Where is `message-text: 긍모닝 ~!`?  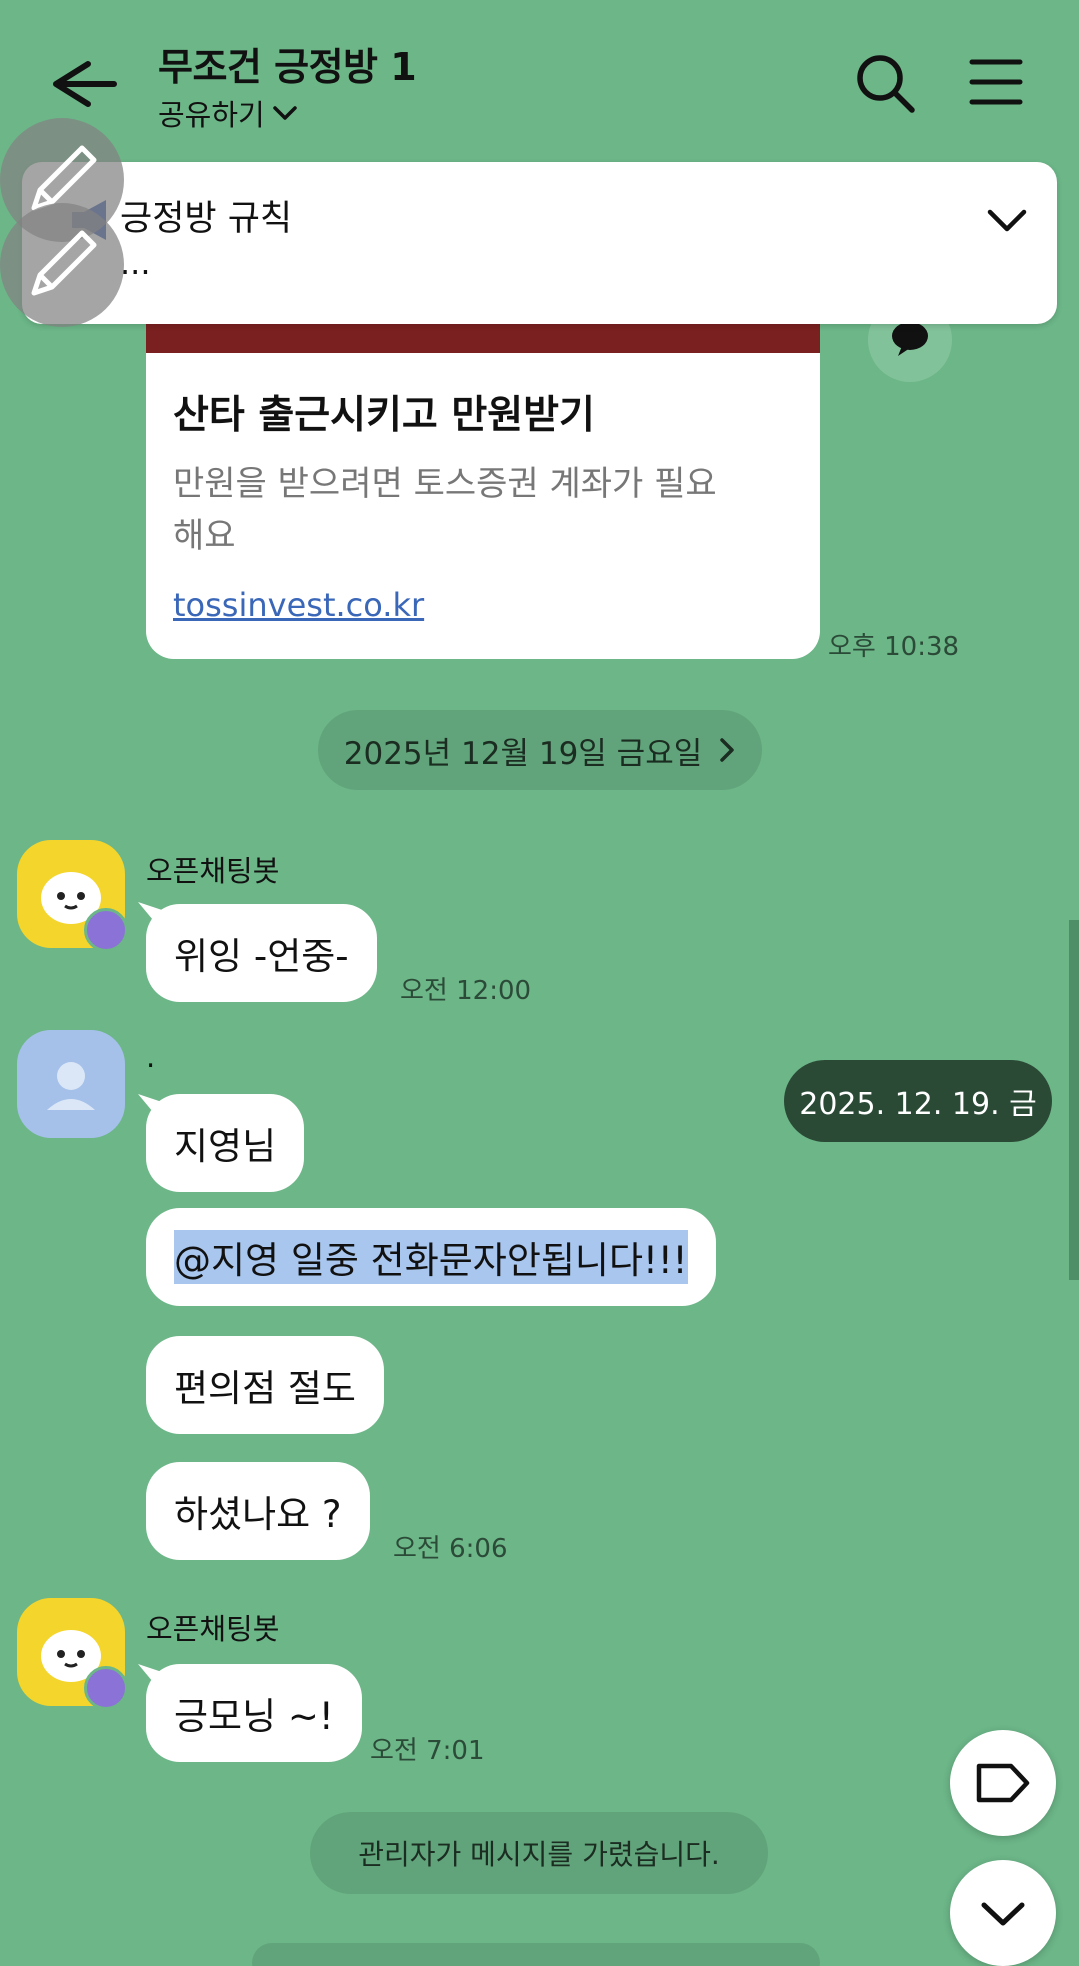 message-text: 긍모닝 ~! is located at coordinates (254, 1716).